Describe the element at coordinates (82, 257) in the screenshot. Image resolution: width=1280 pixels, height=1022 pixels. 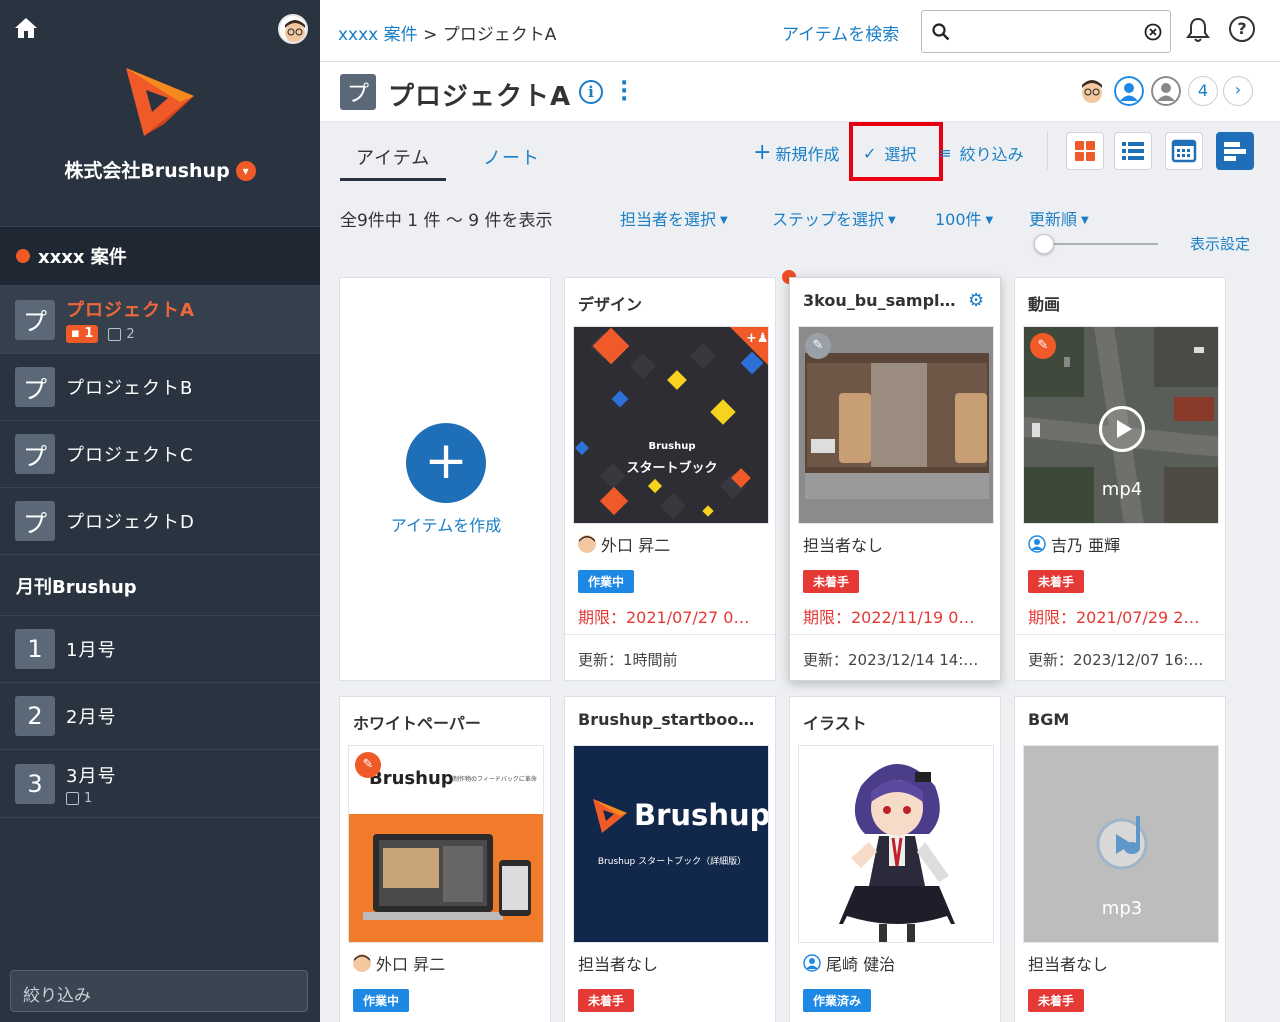
I see `group-label: xxxx 案件` at that location.